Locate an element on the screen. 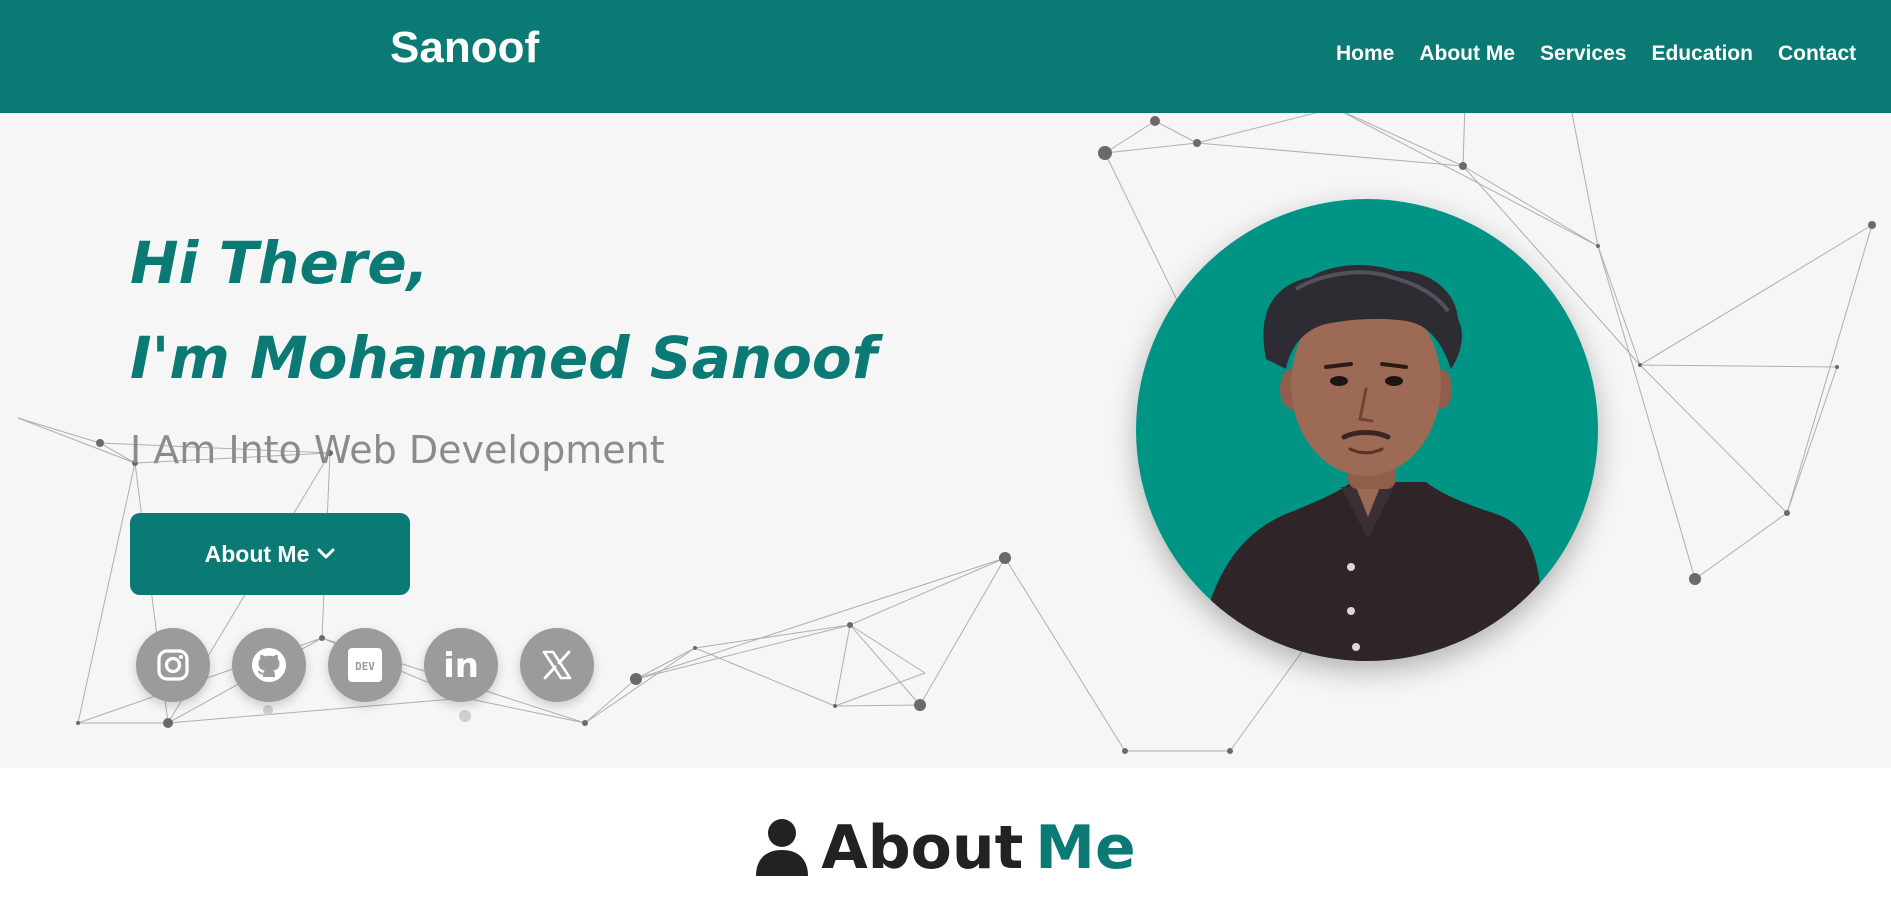 The image size is (1891, 915). instagram-link is located at coordinates (173, 665).